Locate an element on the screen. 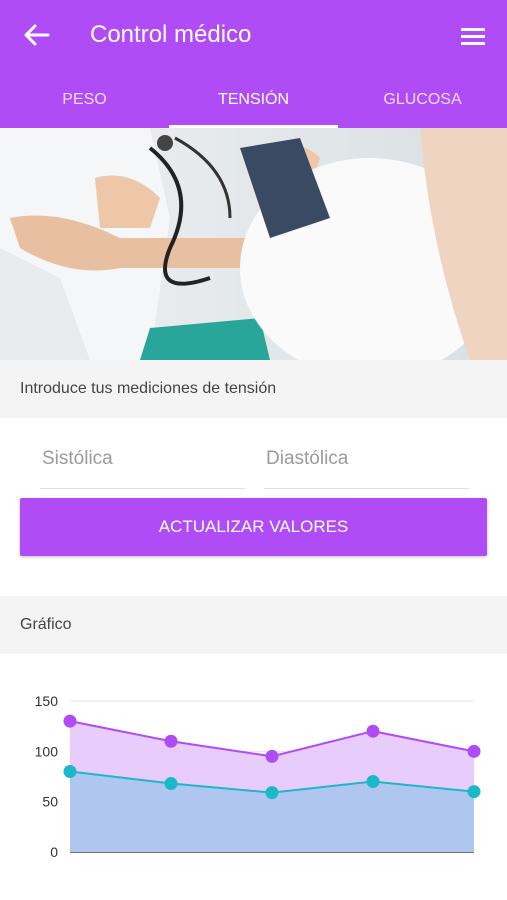 The height and width of the screenshot is (900, 507). tab-bar: PESO TENSIÓN GLUCOSA is located at coordinates (253, 100).